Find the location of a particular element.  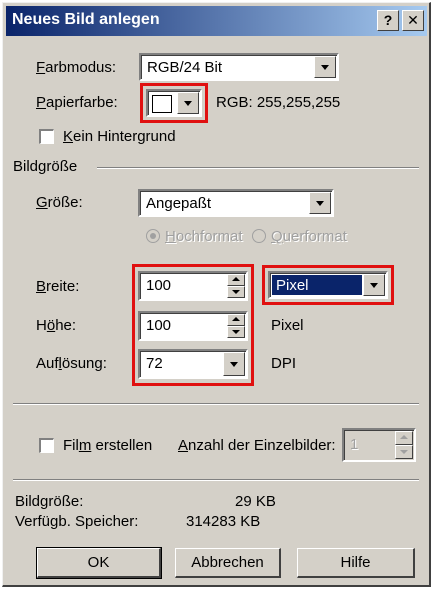

breite-label: Breite: is located at coordinates (58, 286).